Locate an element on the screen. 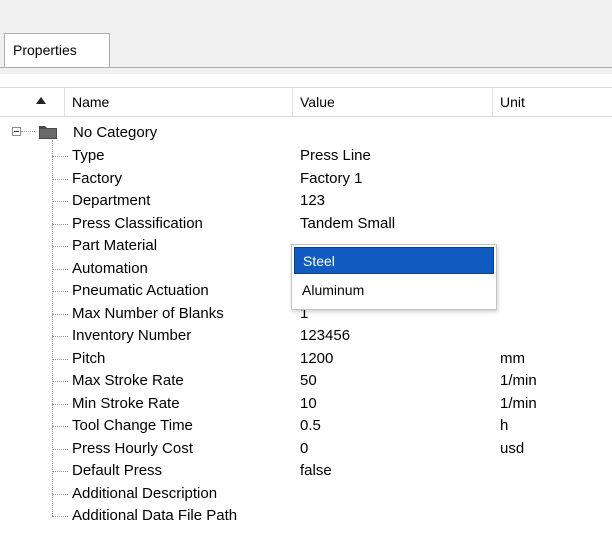  table-row: Min Stroke Rate 10 1/min is located at coordinates (306, 404).